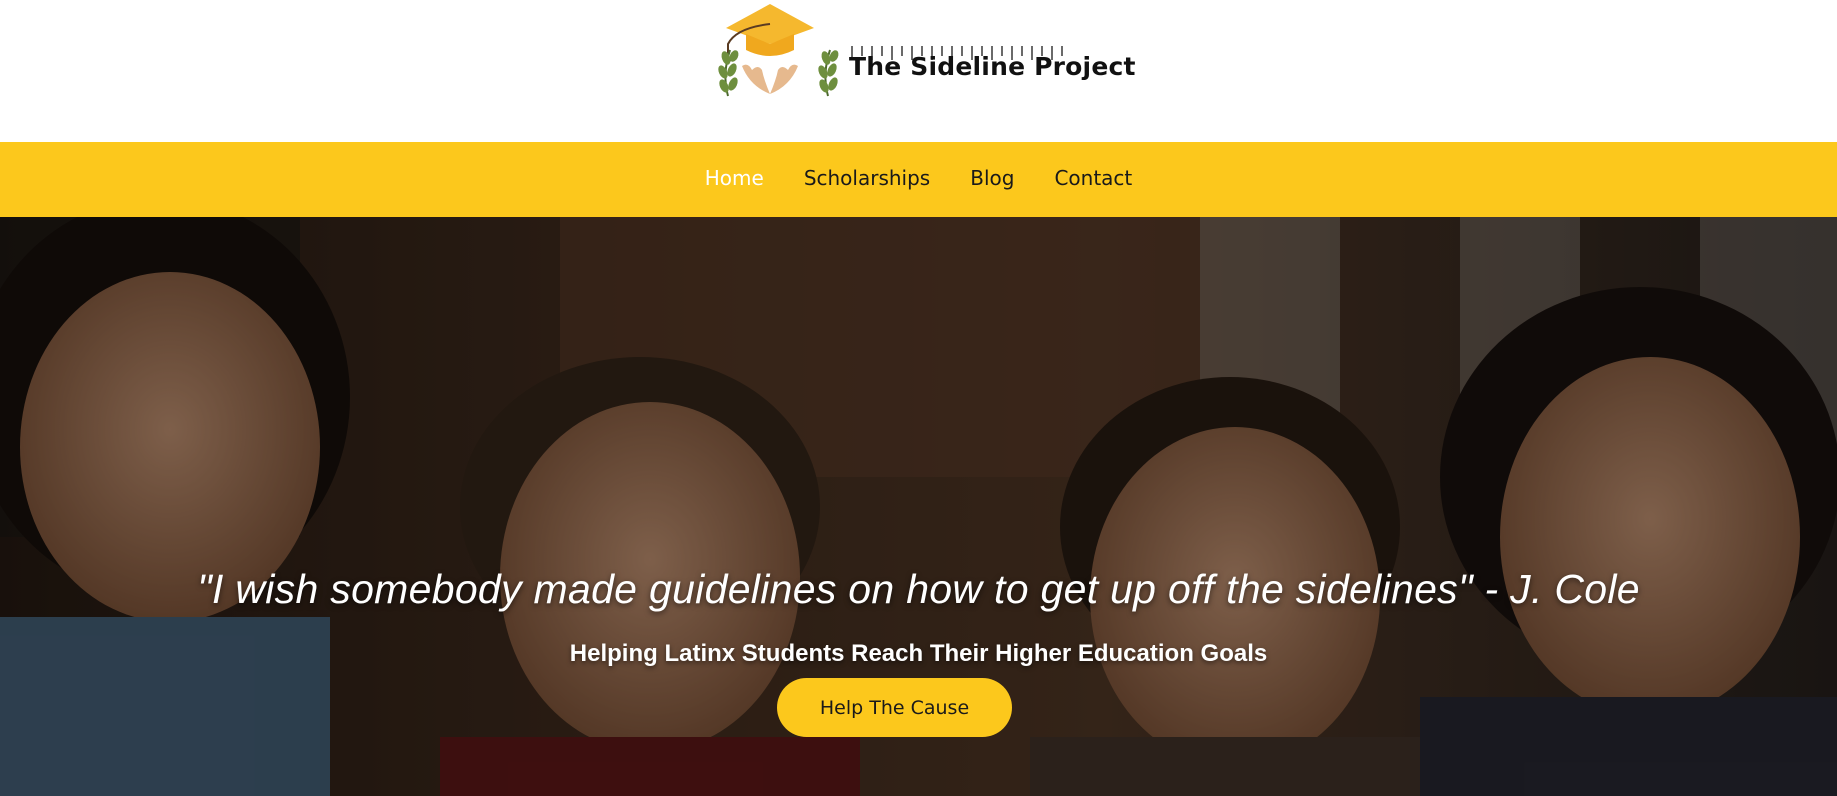  What do you see at coordinates (734, 180) in the screenshot?
I see `nav-item-home: Home` at bounding box center [734, 180].